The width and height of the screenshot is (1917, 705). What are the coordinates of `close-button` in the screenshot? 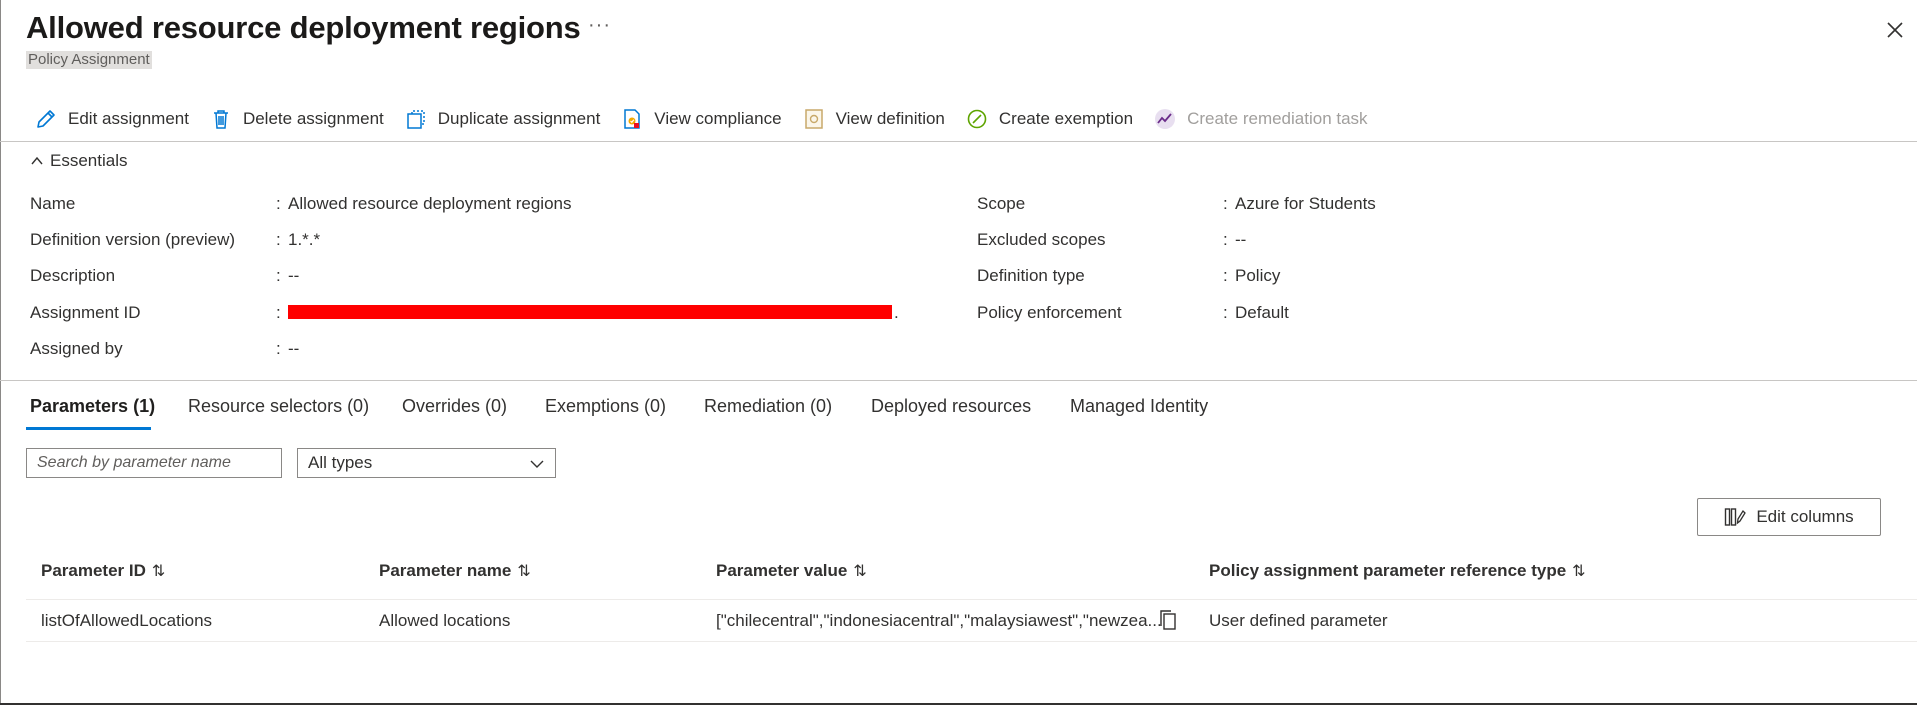 It's located at (1895, 30).